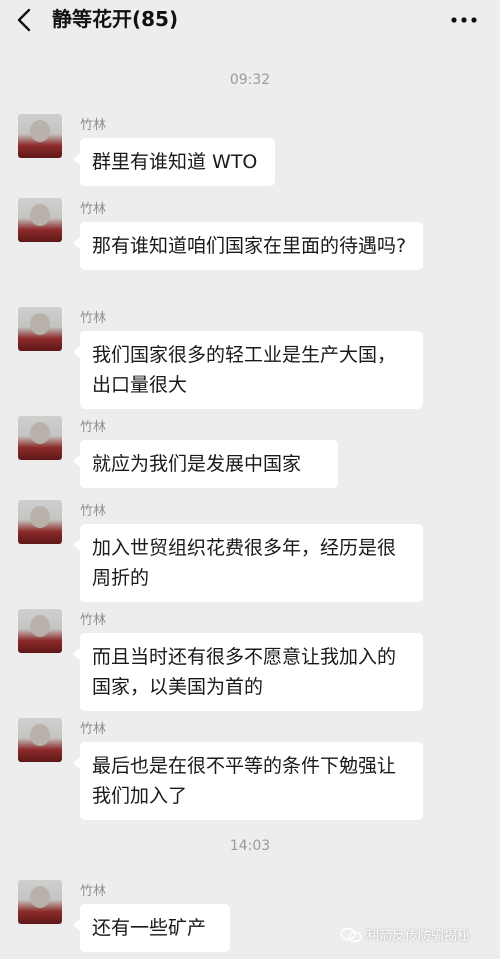  I want to click on wechat-icon, so click(351, 934).